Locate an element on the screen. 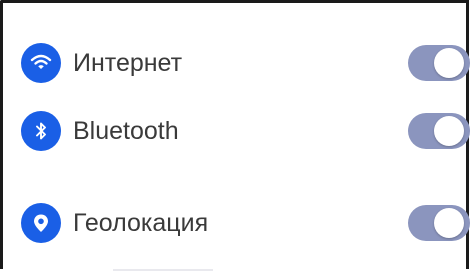 This screenshot has height=271, width=475. setting-row-geolocation: Геолокация is located at coordinates (242, 223).